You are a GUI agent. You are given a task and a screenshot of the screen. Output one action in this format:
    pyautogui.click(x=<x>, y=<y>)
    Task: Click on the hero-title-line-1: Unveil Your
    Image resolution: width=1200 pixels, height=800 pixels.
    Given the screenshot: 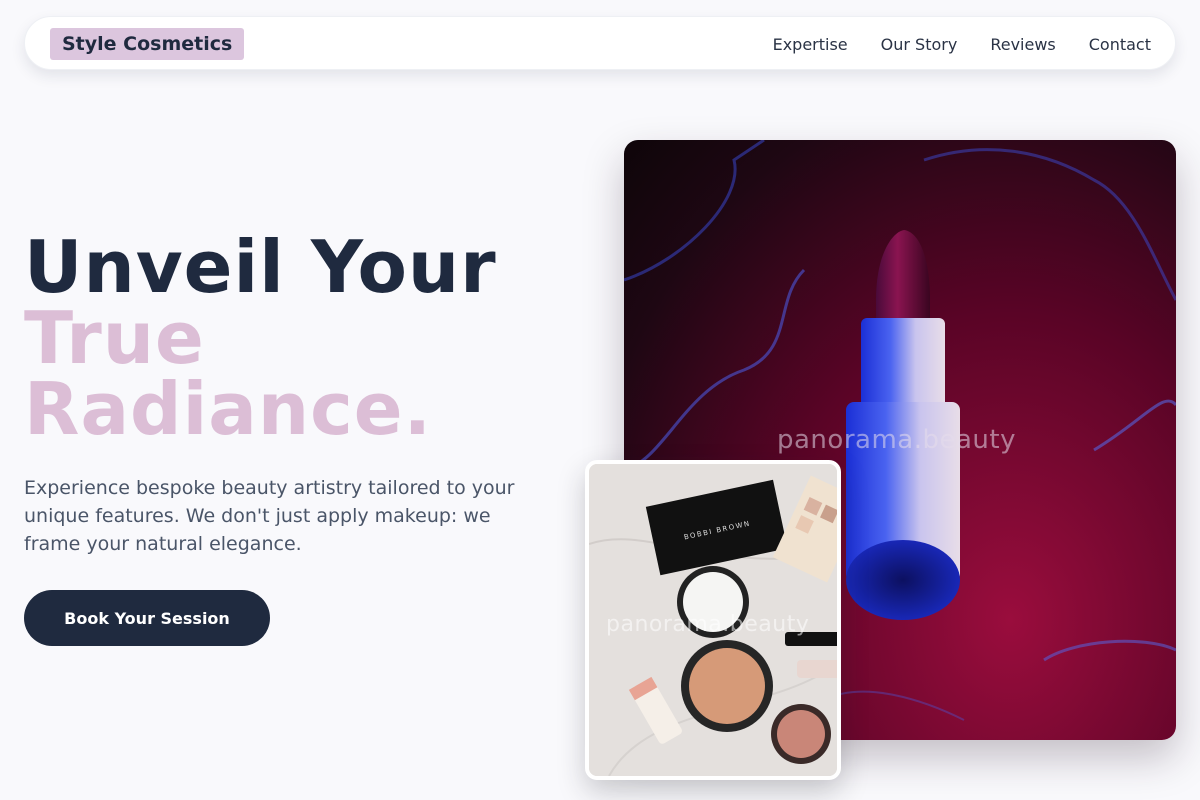 What is the action you would take?
    pyautogui.click(x=260, y=267)
    